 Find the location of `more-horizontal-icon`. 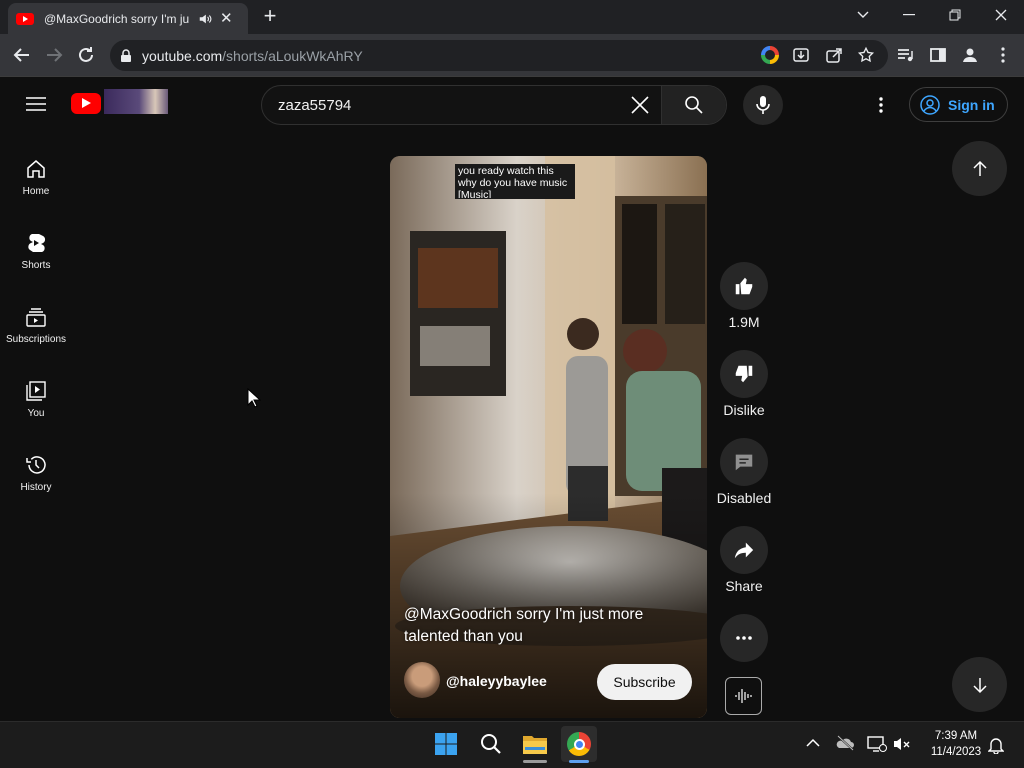

more-horizontal-icon is located at coordinates (744, 638).